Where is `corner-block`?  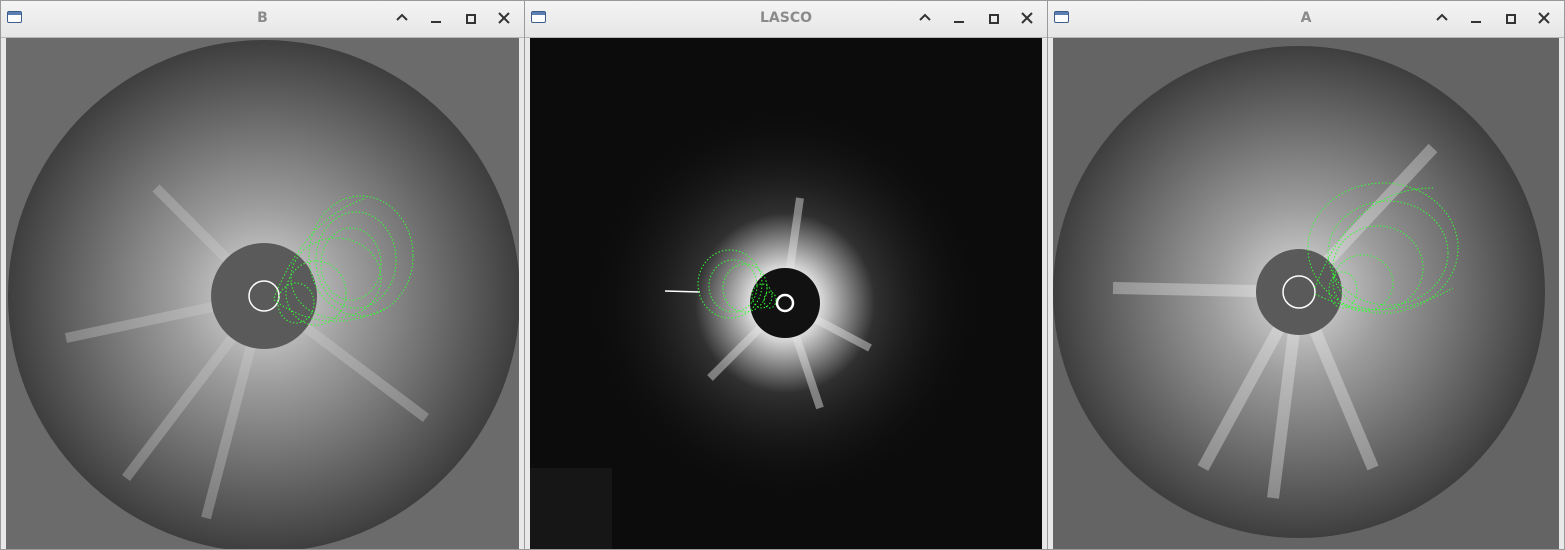 corner-block is located at coordinates (571, 508).